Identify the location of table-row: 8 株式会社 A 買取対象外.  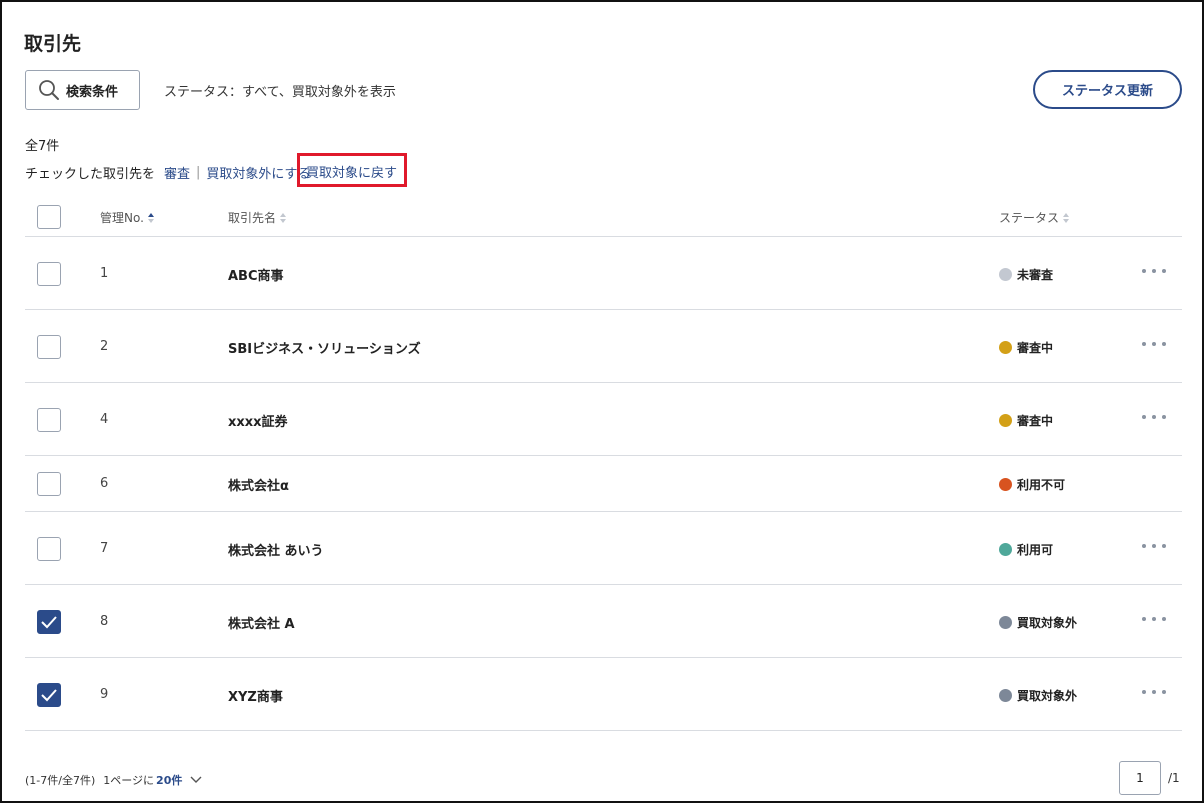
(603, 621).